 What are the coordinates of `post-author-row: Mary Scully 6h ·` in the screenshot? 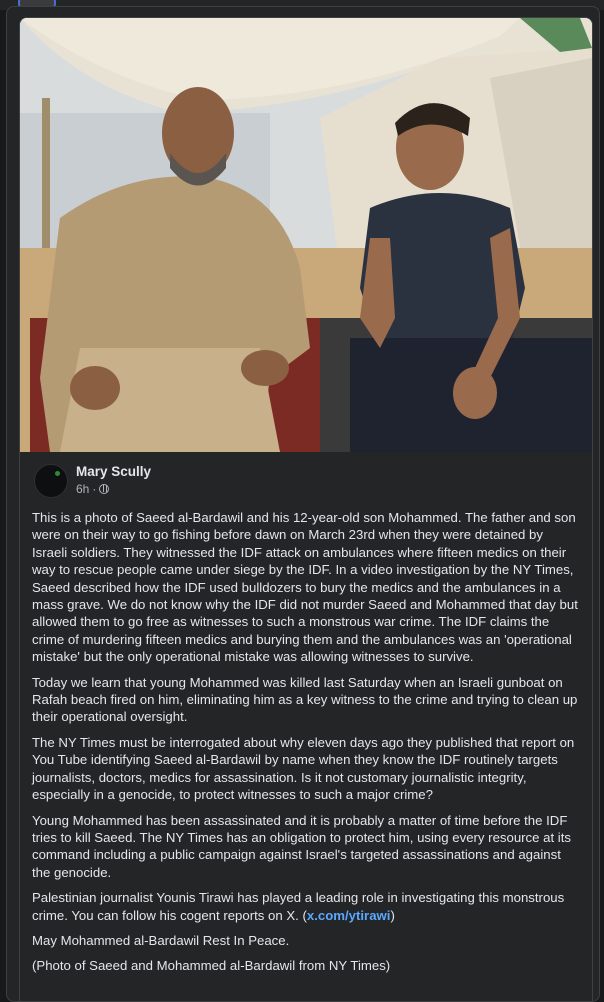 It's located at (294, 484).